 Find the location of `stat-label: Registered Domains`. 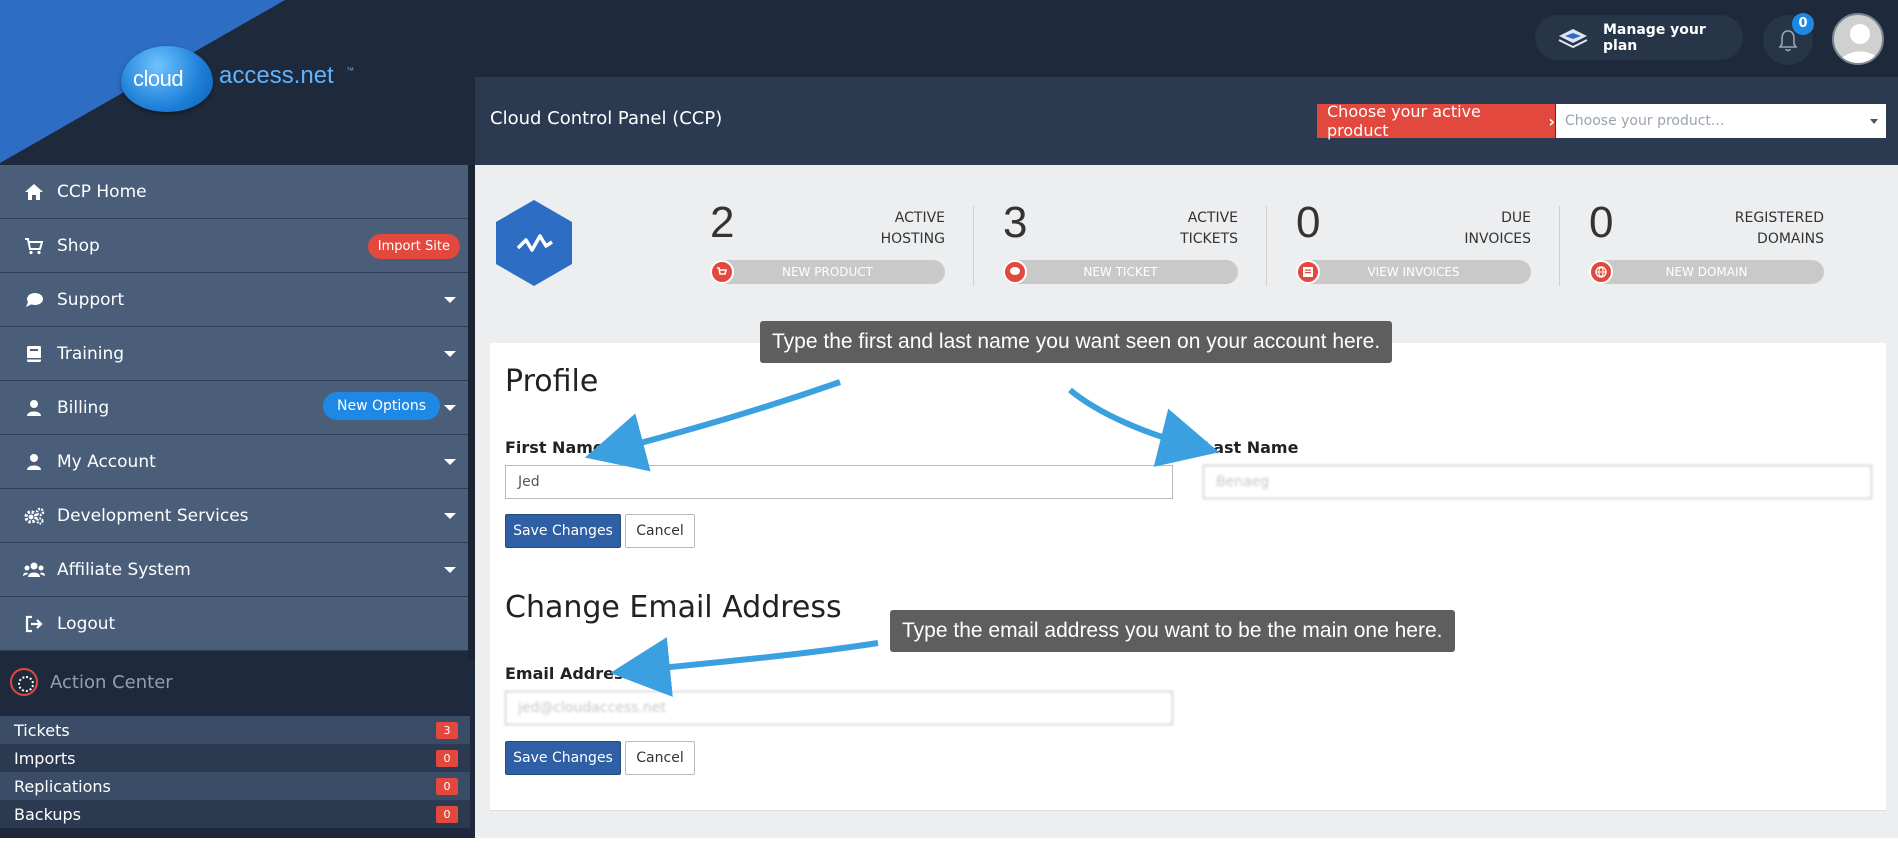

stat-label: Registered Domains is located at coordinates (1779, 229).